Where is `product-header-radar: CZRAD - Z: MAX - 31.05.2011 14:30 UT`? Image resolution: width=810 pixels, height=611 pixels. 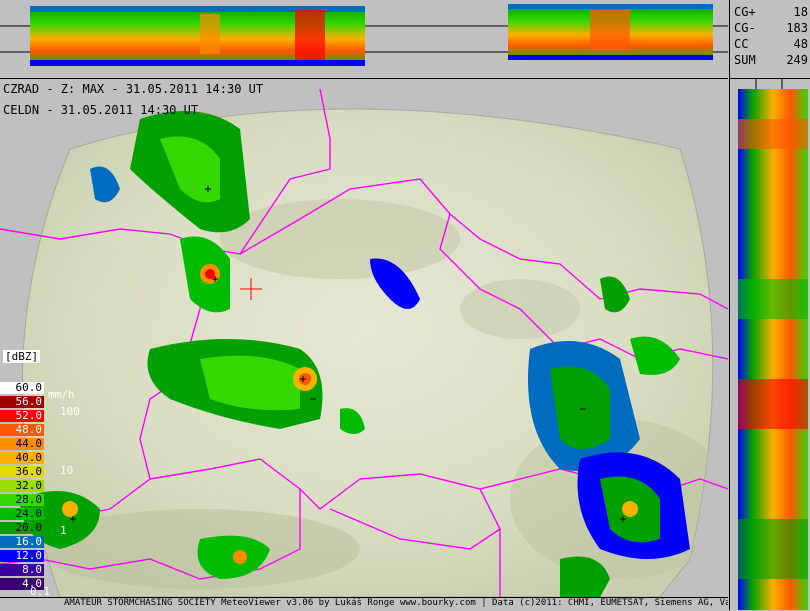 product-header-radar: CZRAD - Z: MAX - 31.05.2011 14:30 UT is located at coordinates (133, 89).